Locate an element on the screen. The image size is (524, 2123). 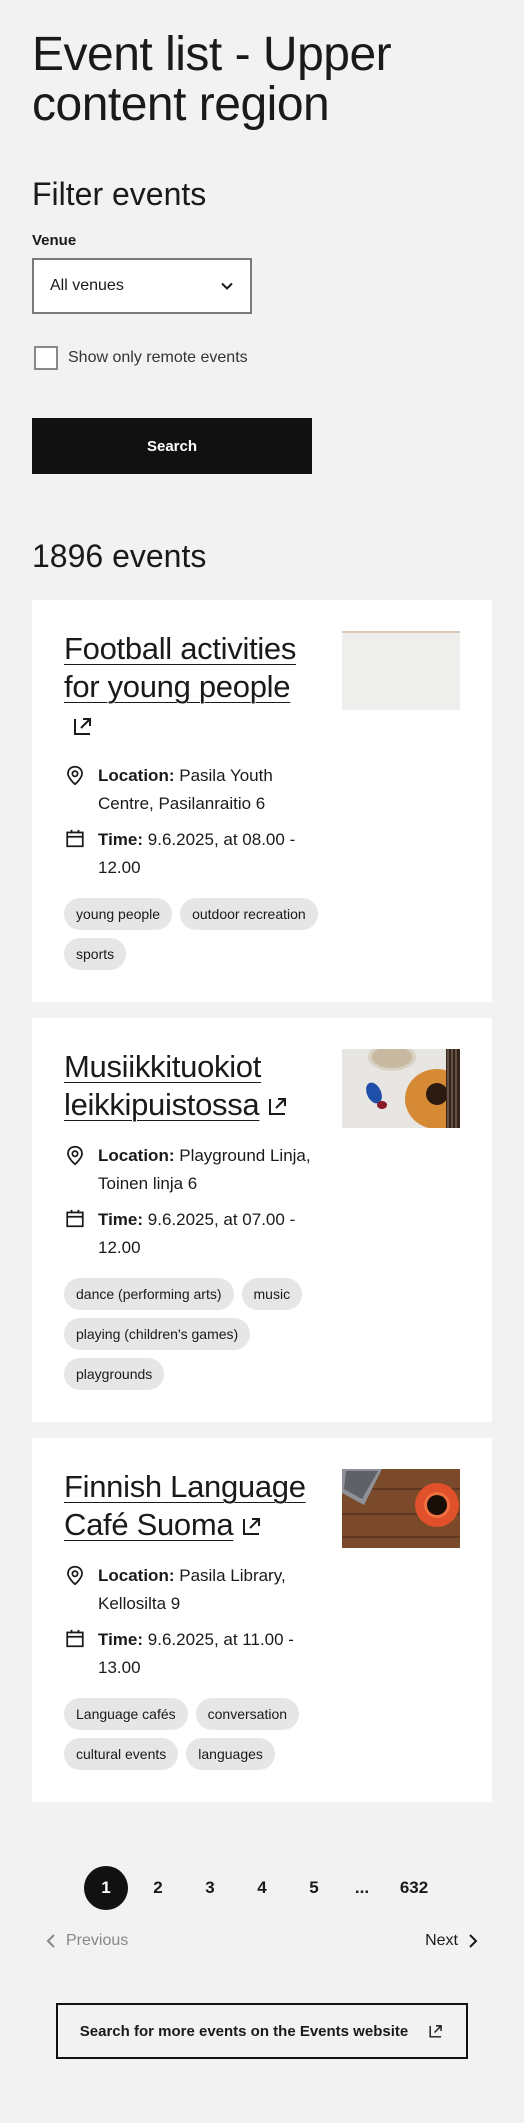
next-page-button: Next is located at coordinates (451, 1941).